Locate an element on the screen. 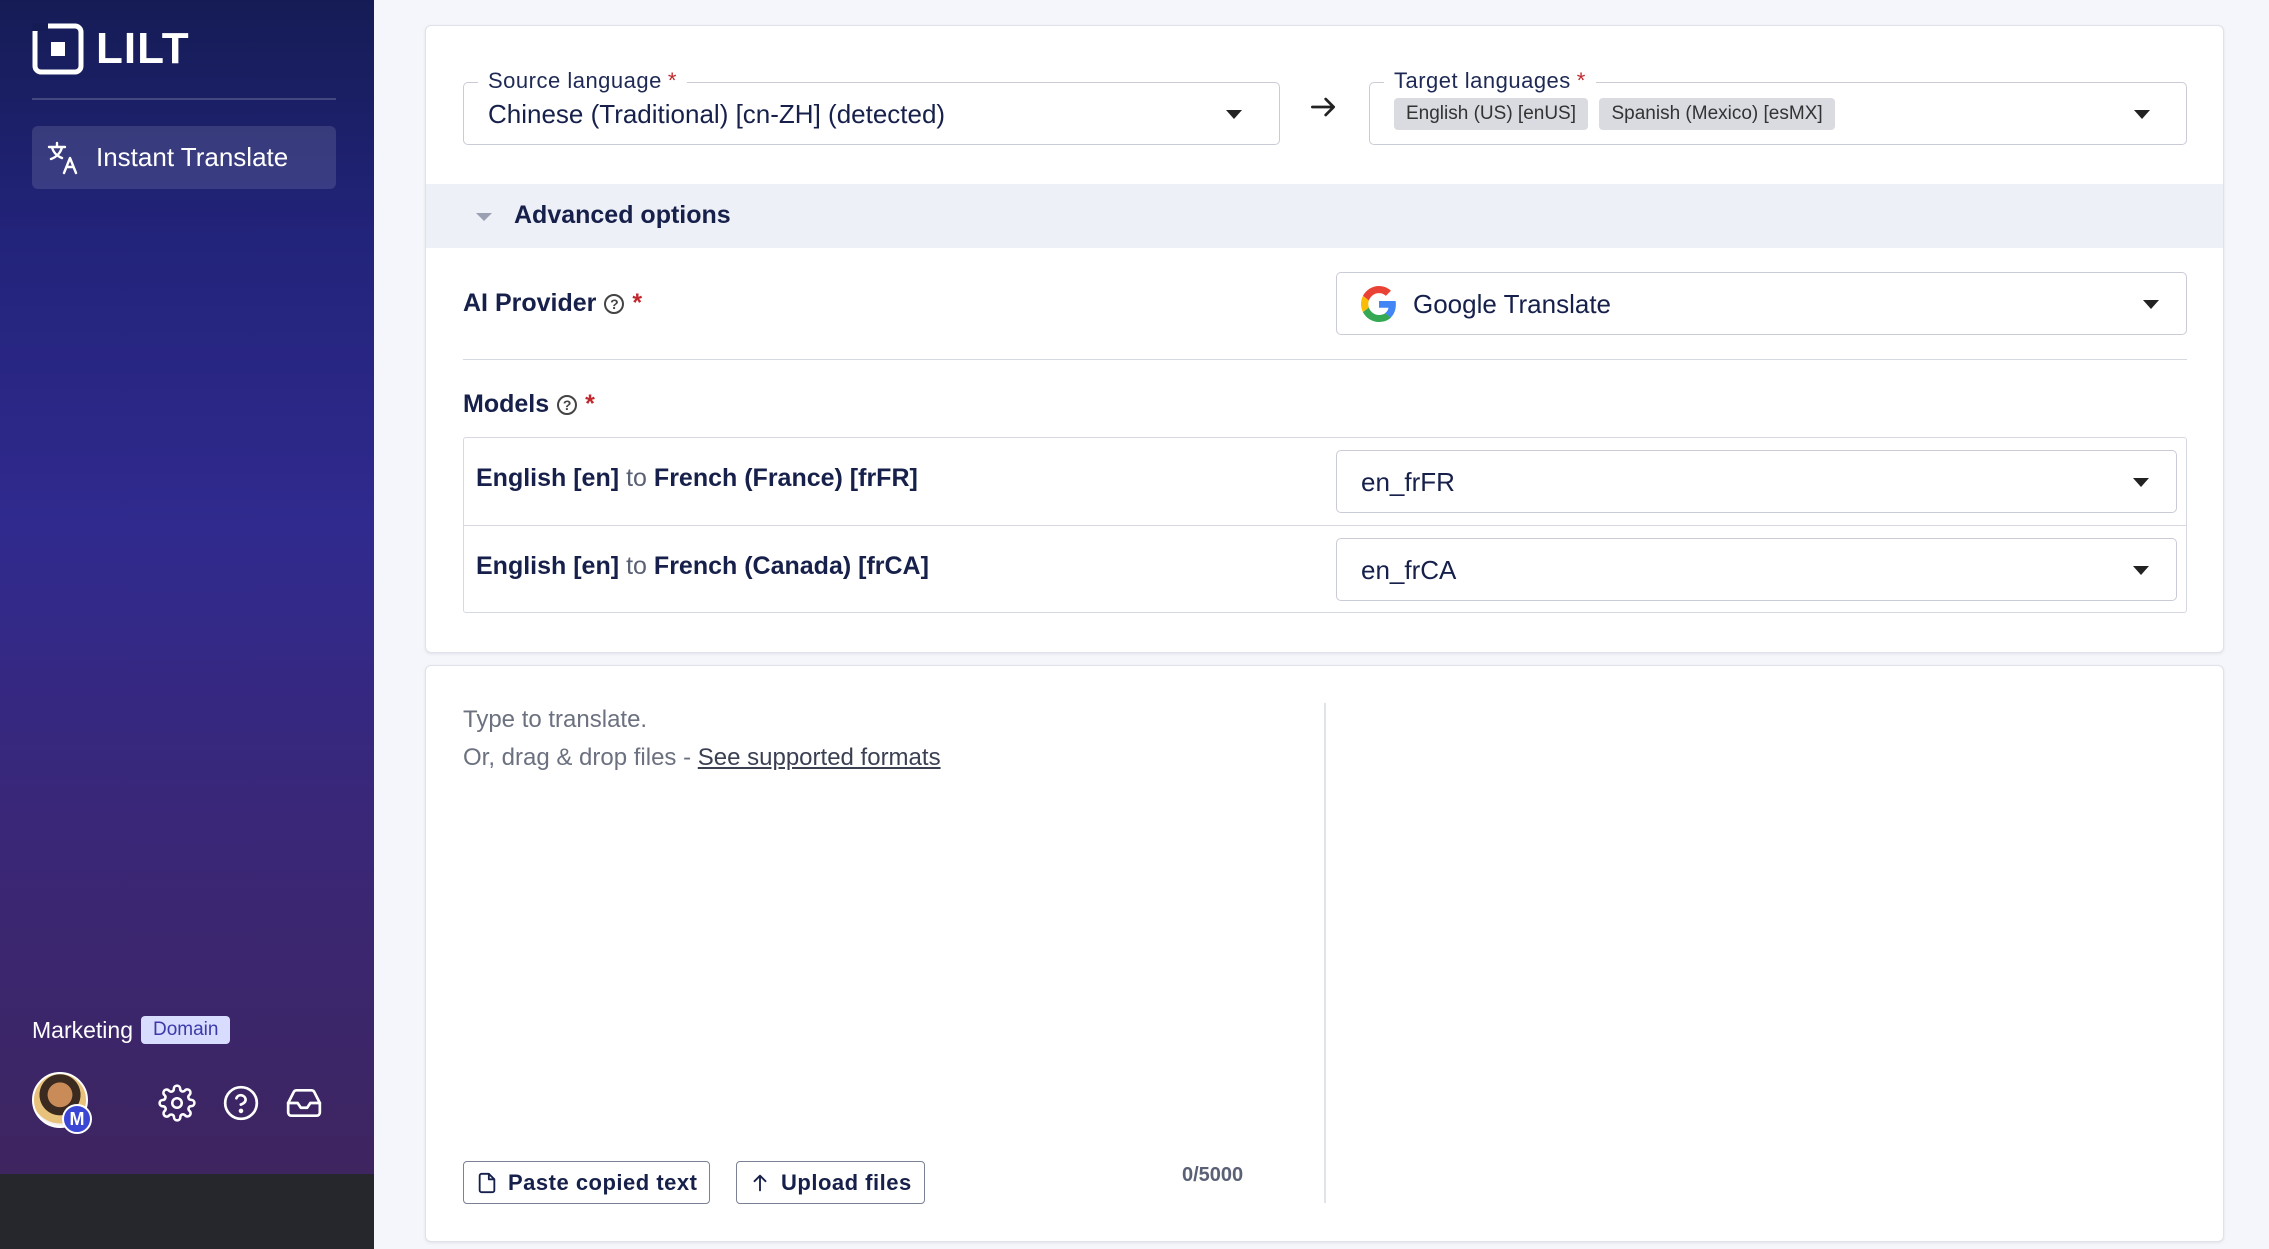  gear-icon is located at coordinates (177, 1103).